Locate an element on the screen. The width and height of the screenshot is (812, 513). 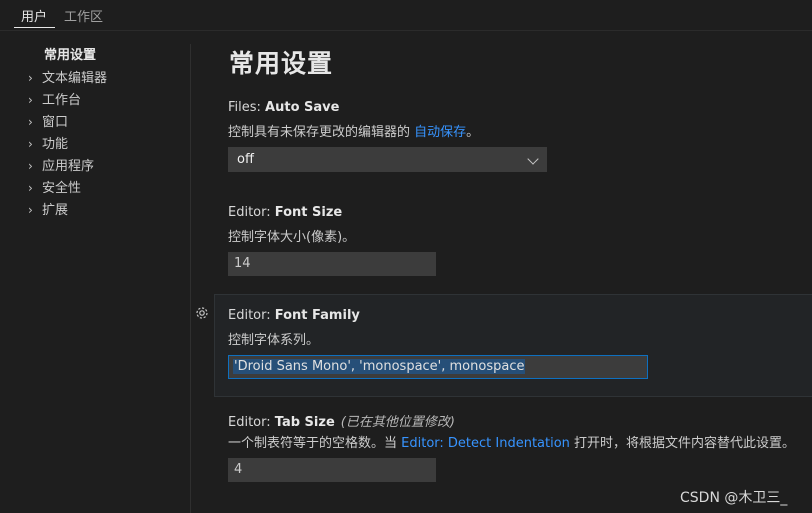
setting-key: Auto Save is located at coordinates (302, 107).